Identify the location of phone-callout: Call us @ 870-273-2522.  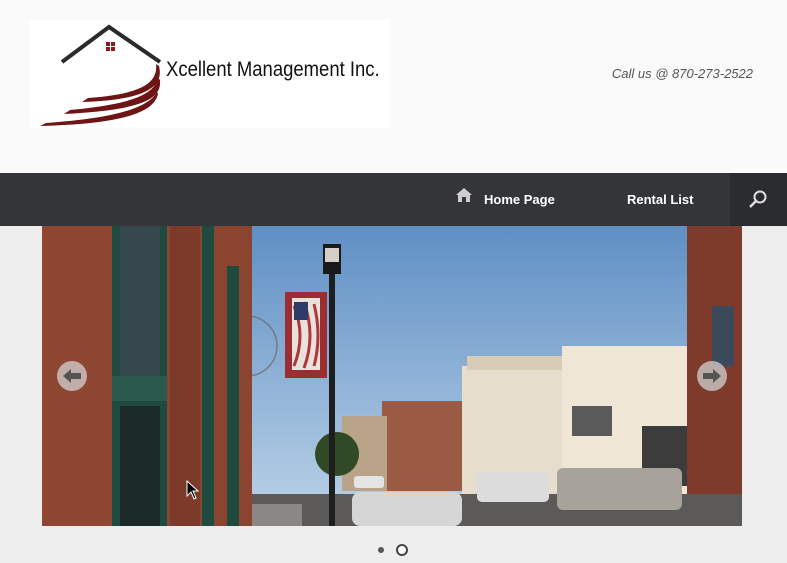
(682, 73).